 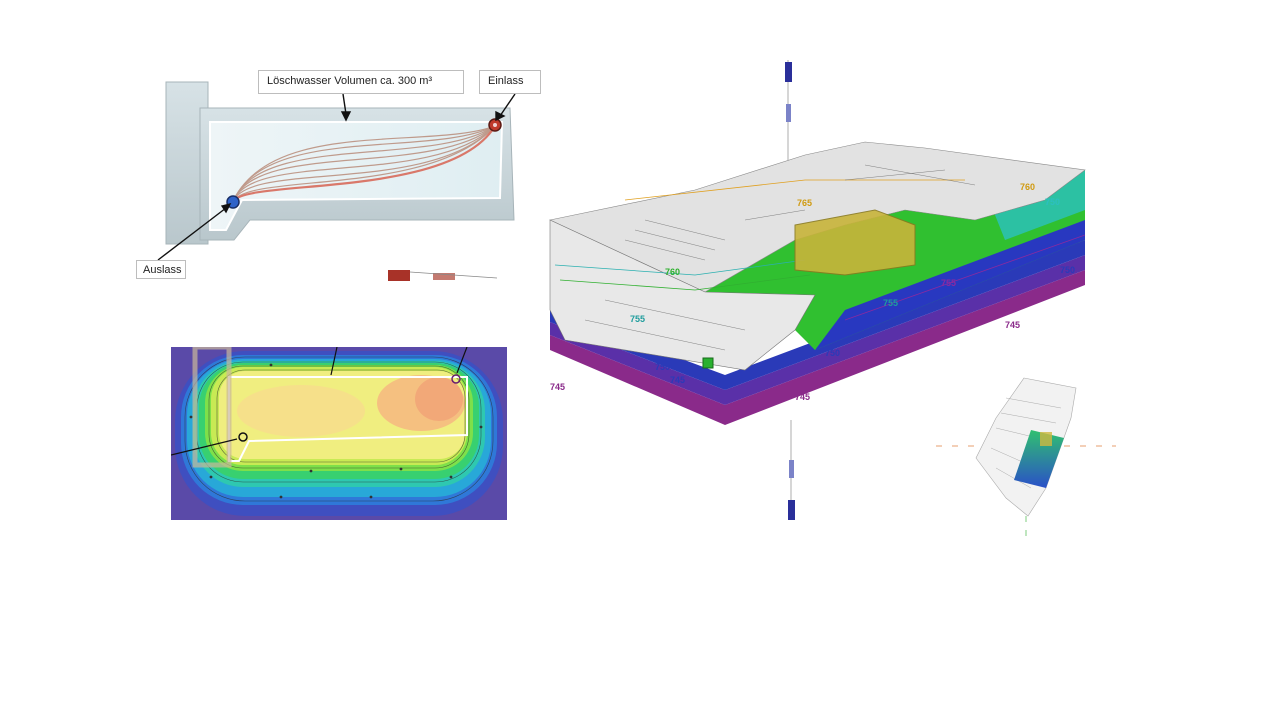 What do you see at coordinates (443, 275) in the screenshot?
I see `view-indicator-bars` at bounding box center [443, 275].